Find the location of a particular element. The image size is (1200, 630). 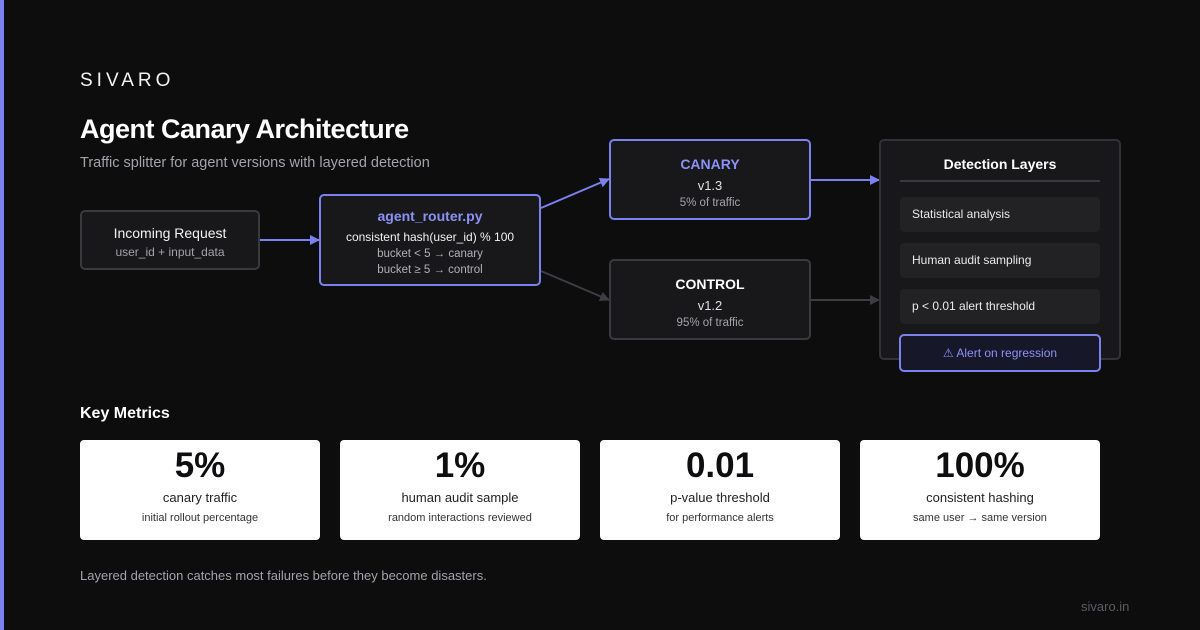

accent-bar is located at coordinates (2, 315).